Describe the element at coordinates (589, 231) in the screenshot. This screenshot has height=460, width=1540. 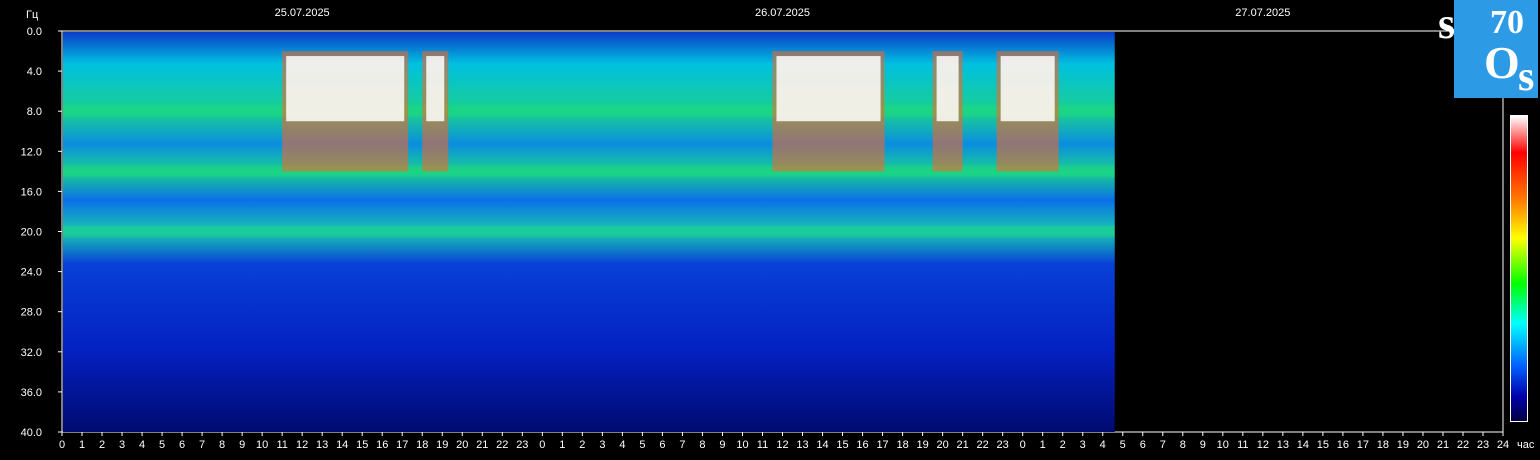
I see `resonance-band` at that location.